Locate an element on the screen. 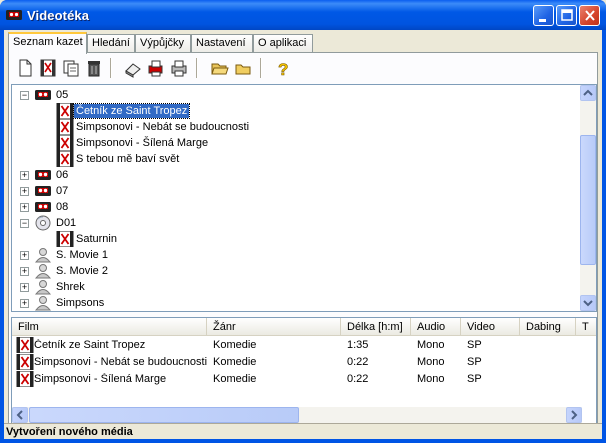 The height and width of the screenshot is (443, 606). tree-node: − 05 is located at coordinates (296, 95).